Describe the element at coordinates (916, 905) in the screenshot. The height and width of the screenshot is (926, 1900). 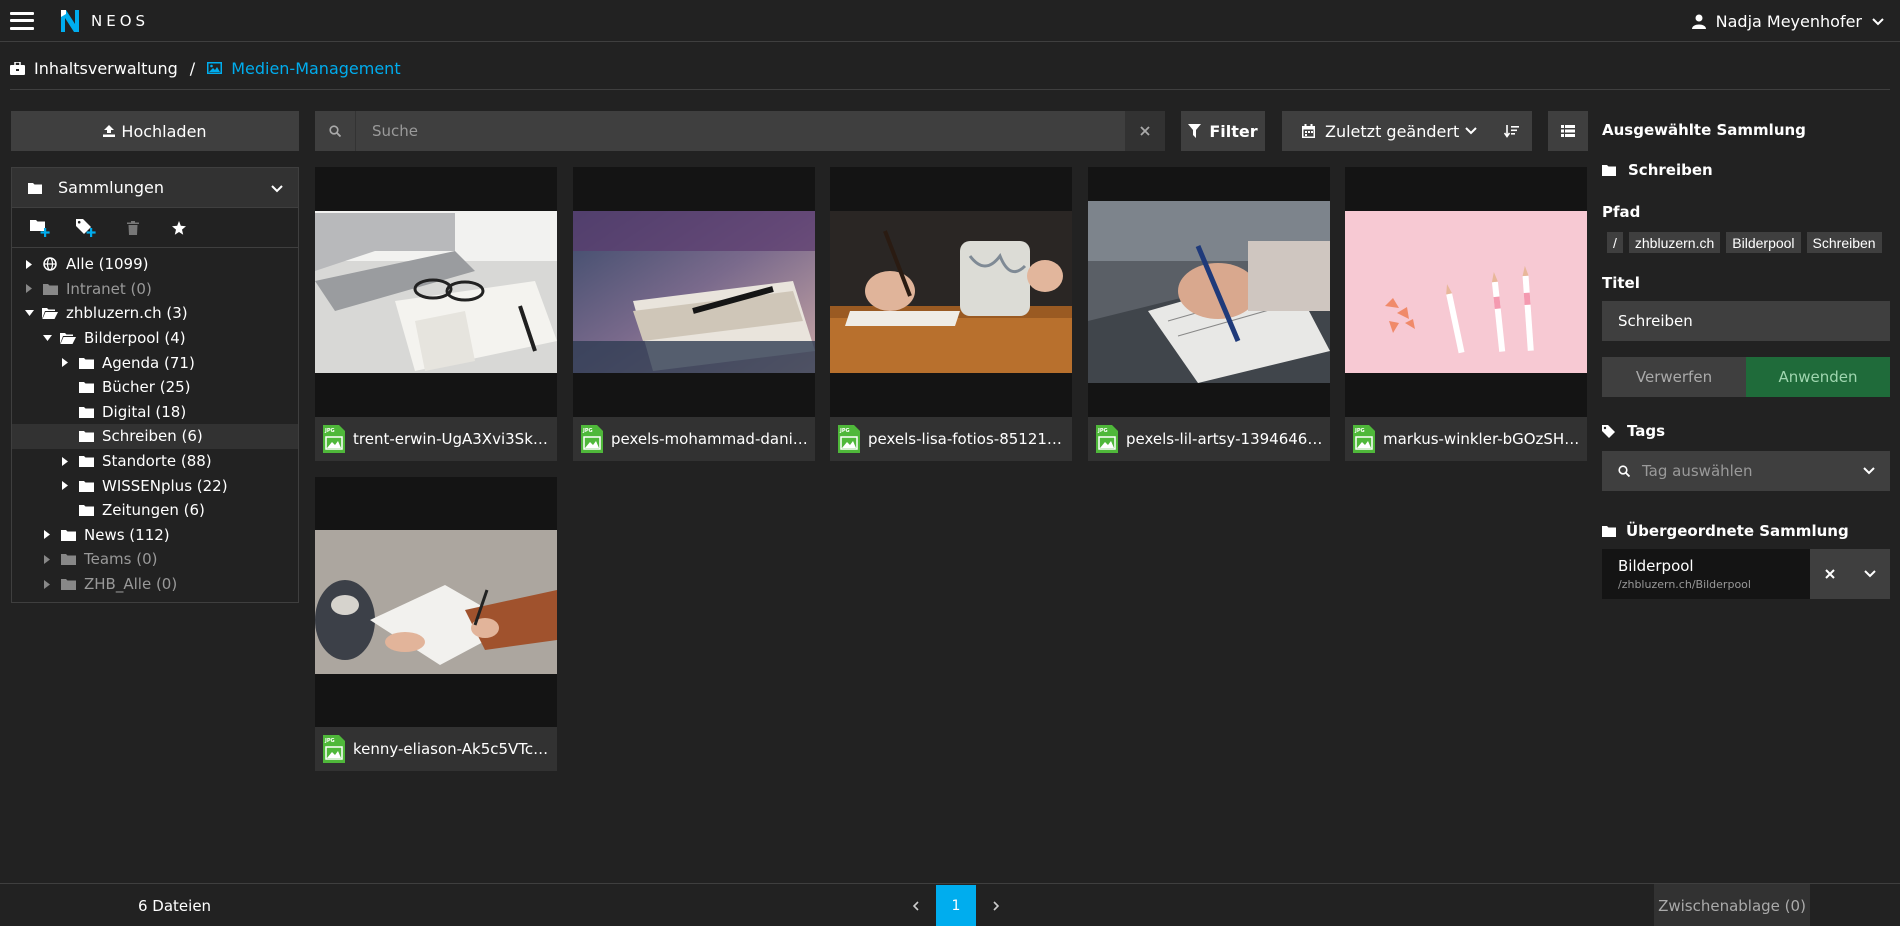
I see `previous-page-button` at that location.